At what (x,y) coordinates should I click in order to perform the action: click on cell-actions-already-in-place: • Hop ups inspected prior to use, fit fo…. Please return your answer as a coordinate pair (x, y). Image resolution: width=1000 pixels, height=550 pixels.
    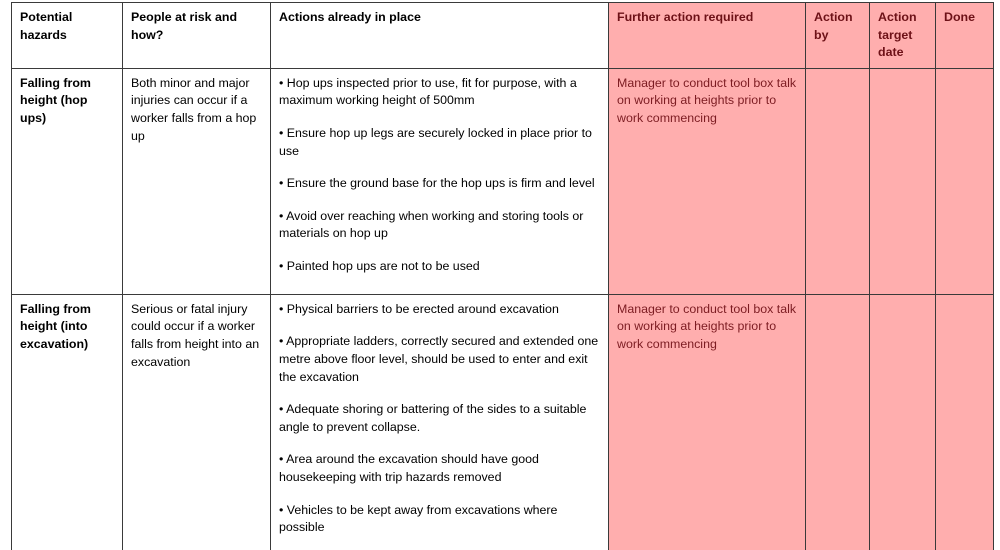
    Looking at the image, I should click on (439, 181).